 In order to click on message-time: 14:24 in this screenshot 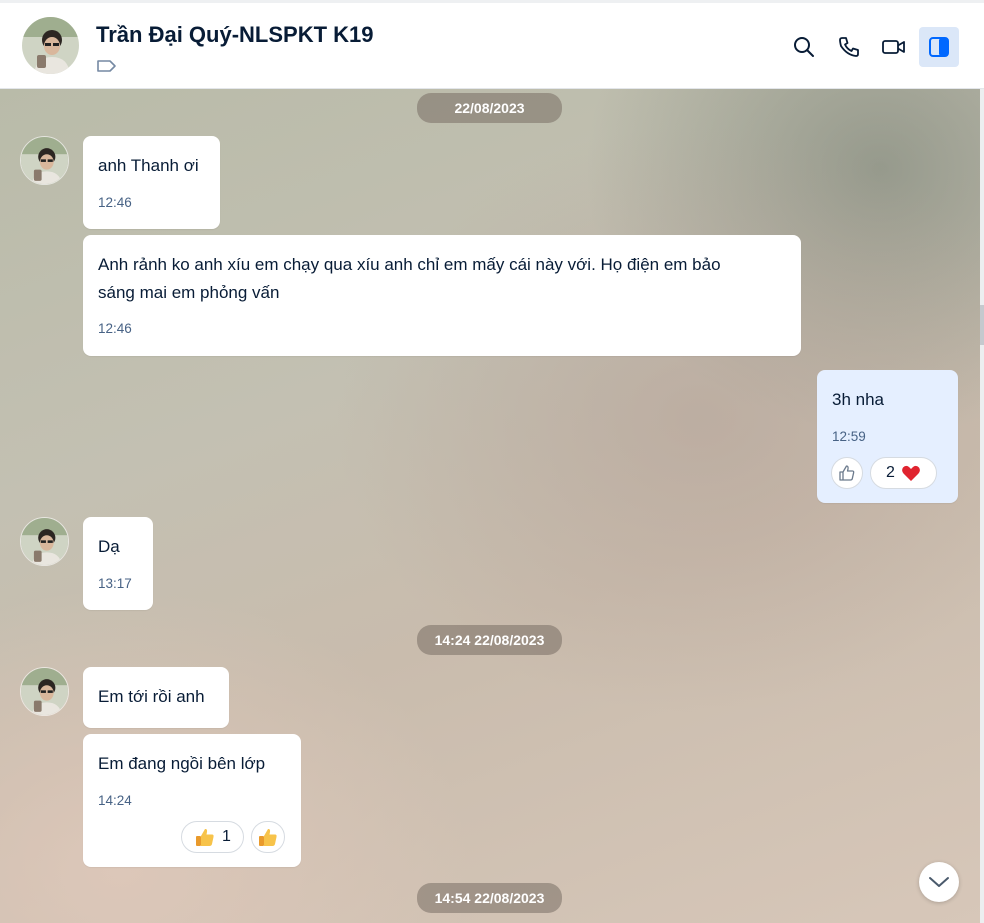, I will do `click(115, 800)`.